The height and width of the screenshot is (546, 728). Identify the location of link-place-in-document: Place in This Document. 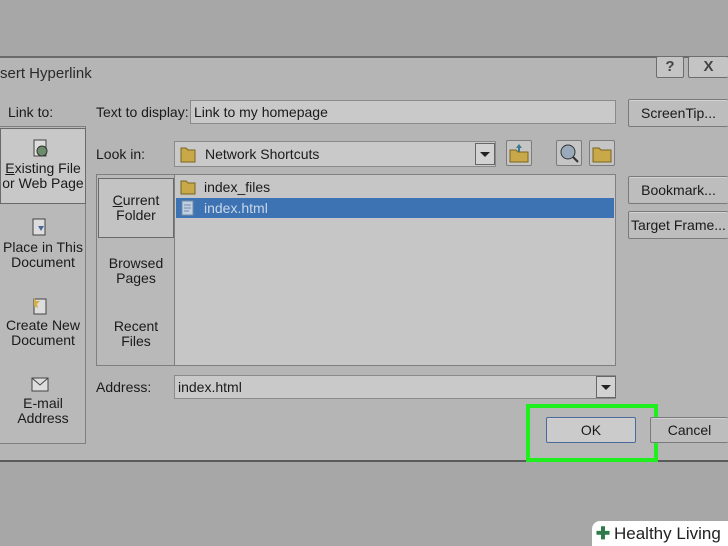
(43, 245).